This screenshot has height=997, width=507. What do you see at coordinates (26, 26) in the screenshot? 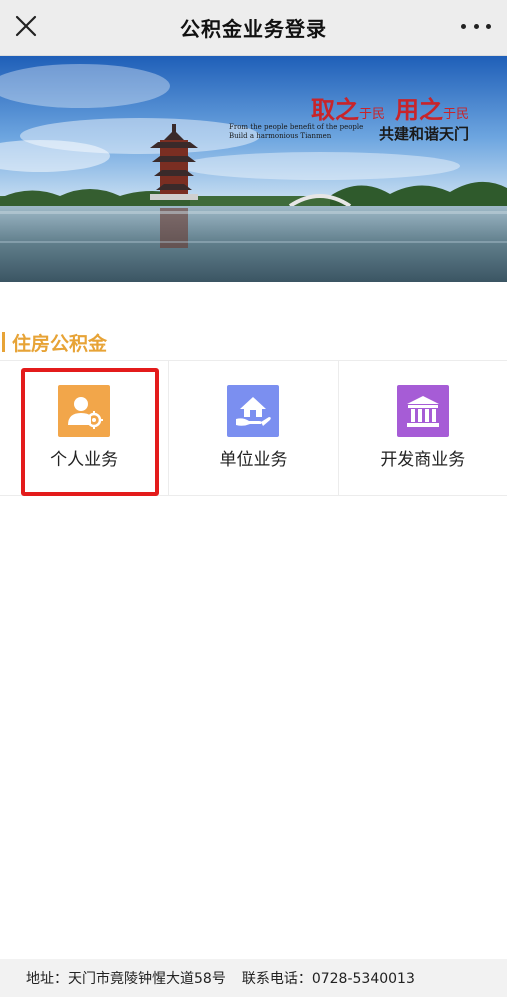
I see `close-icon` at bounding box center [26, 26].